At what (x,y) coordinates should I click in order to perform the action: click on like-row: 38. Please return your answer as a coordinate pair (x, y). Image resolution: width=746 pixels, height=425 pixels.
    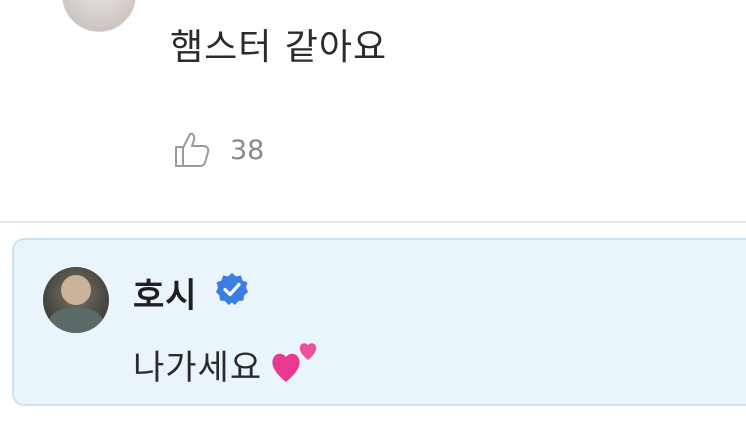
    Looking at the image, I should click on (218, 150).